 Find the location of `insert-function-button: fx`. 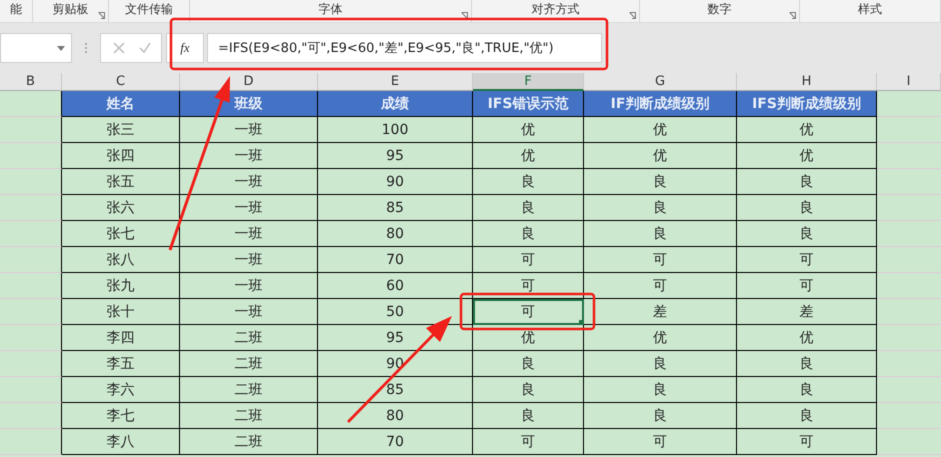

insert-function-button: fx is located at coordinates (185, 48).